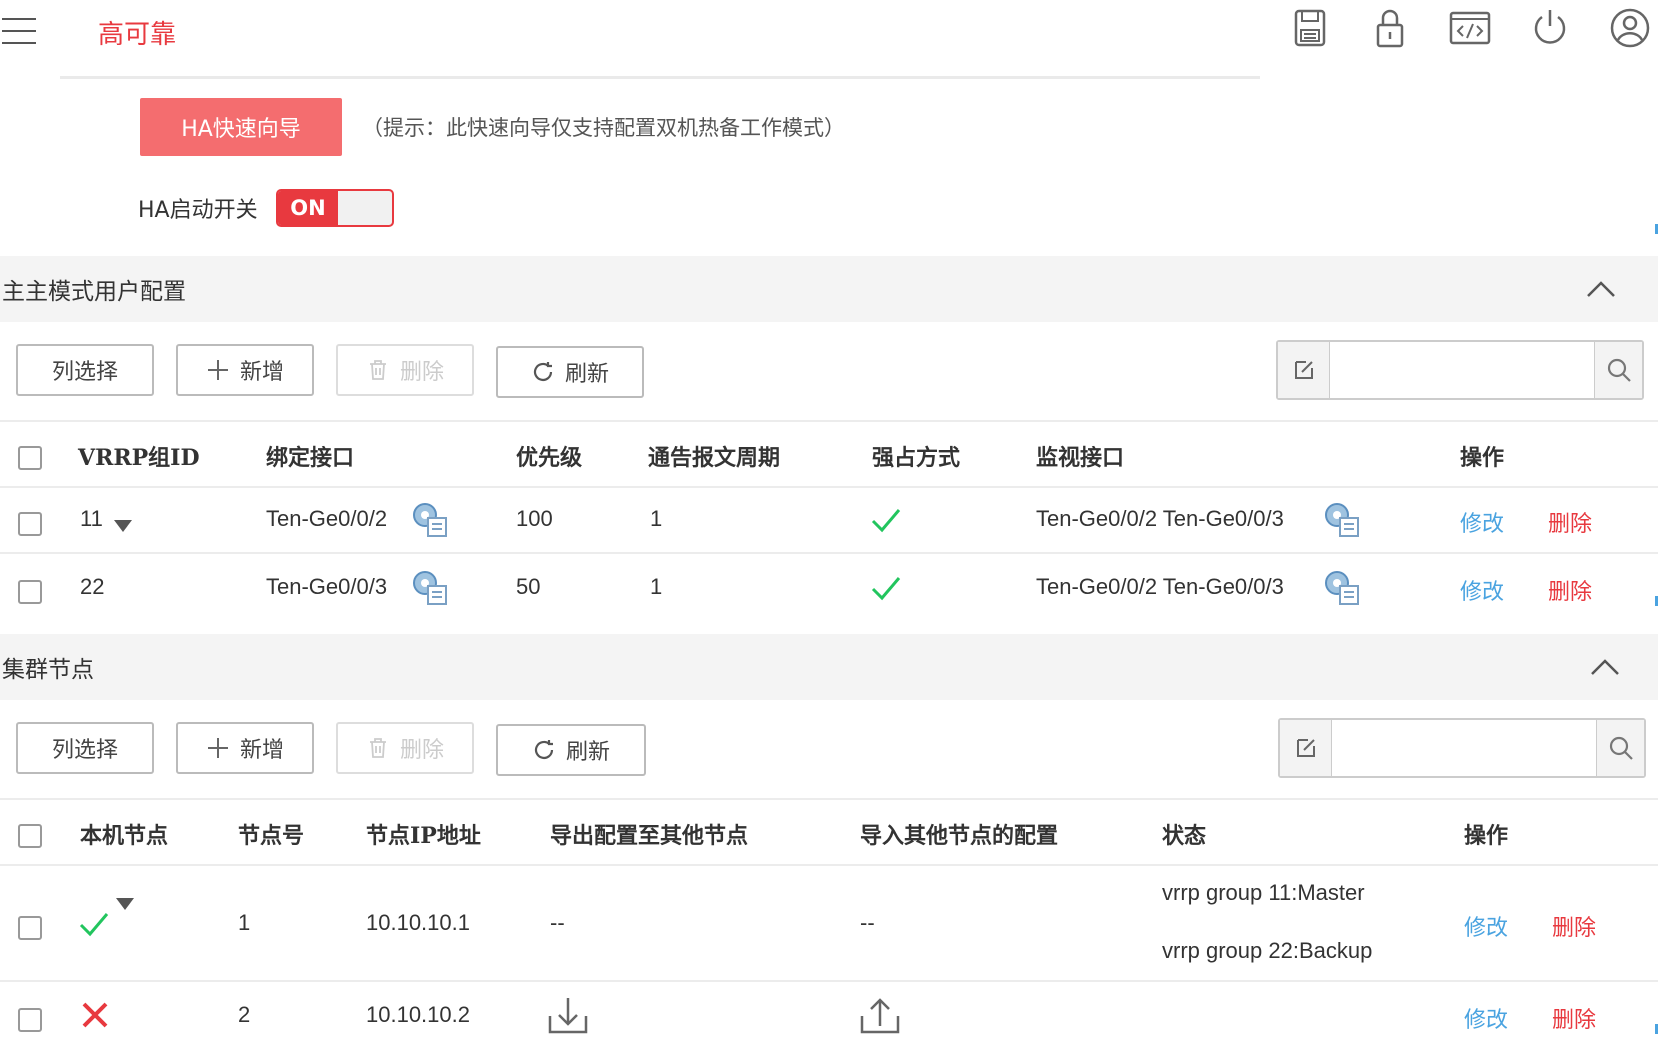  What do you see at coordinates (829, 289) in the screenshot?
I see `section-header-active-active: 主主模式用户配置` at bounding box center [829, 289].